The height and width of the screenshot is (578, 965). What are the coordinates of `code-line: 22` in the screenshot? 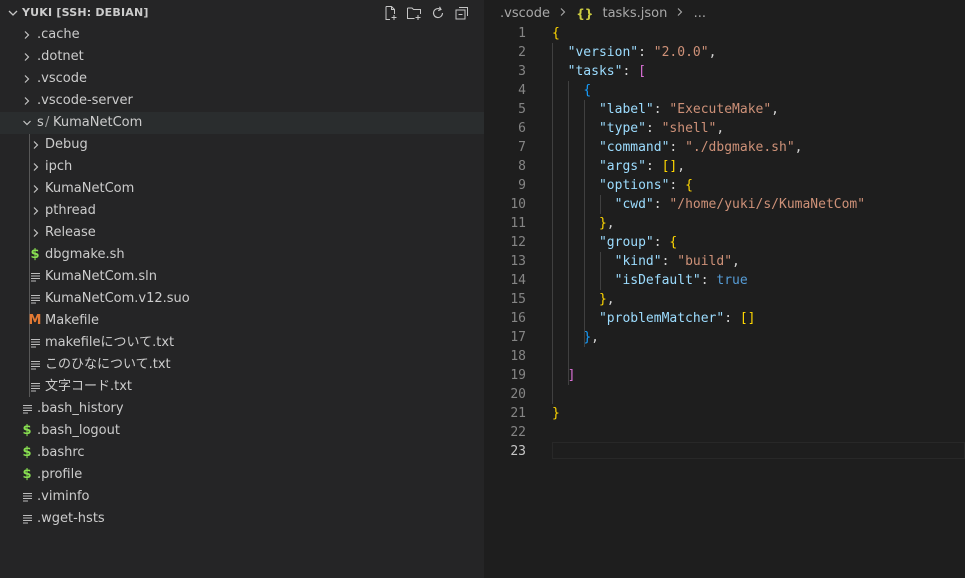 It's located at (724, 432).